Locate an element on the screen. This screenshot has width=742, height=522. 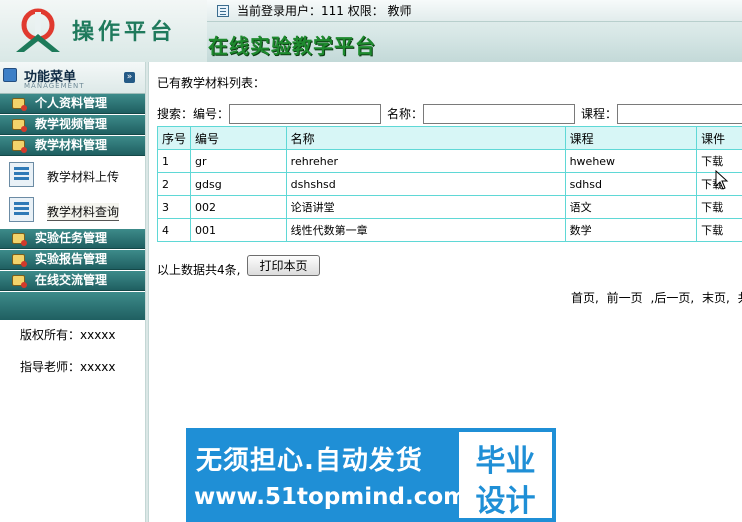
table-row: 1 gr rehreher hwehew 下载 is located at coordinates (449, 161).